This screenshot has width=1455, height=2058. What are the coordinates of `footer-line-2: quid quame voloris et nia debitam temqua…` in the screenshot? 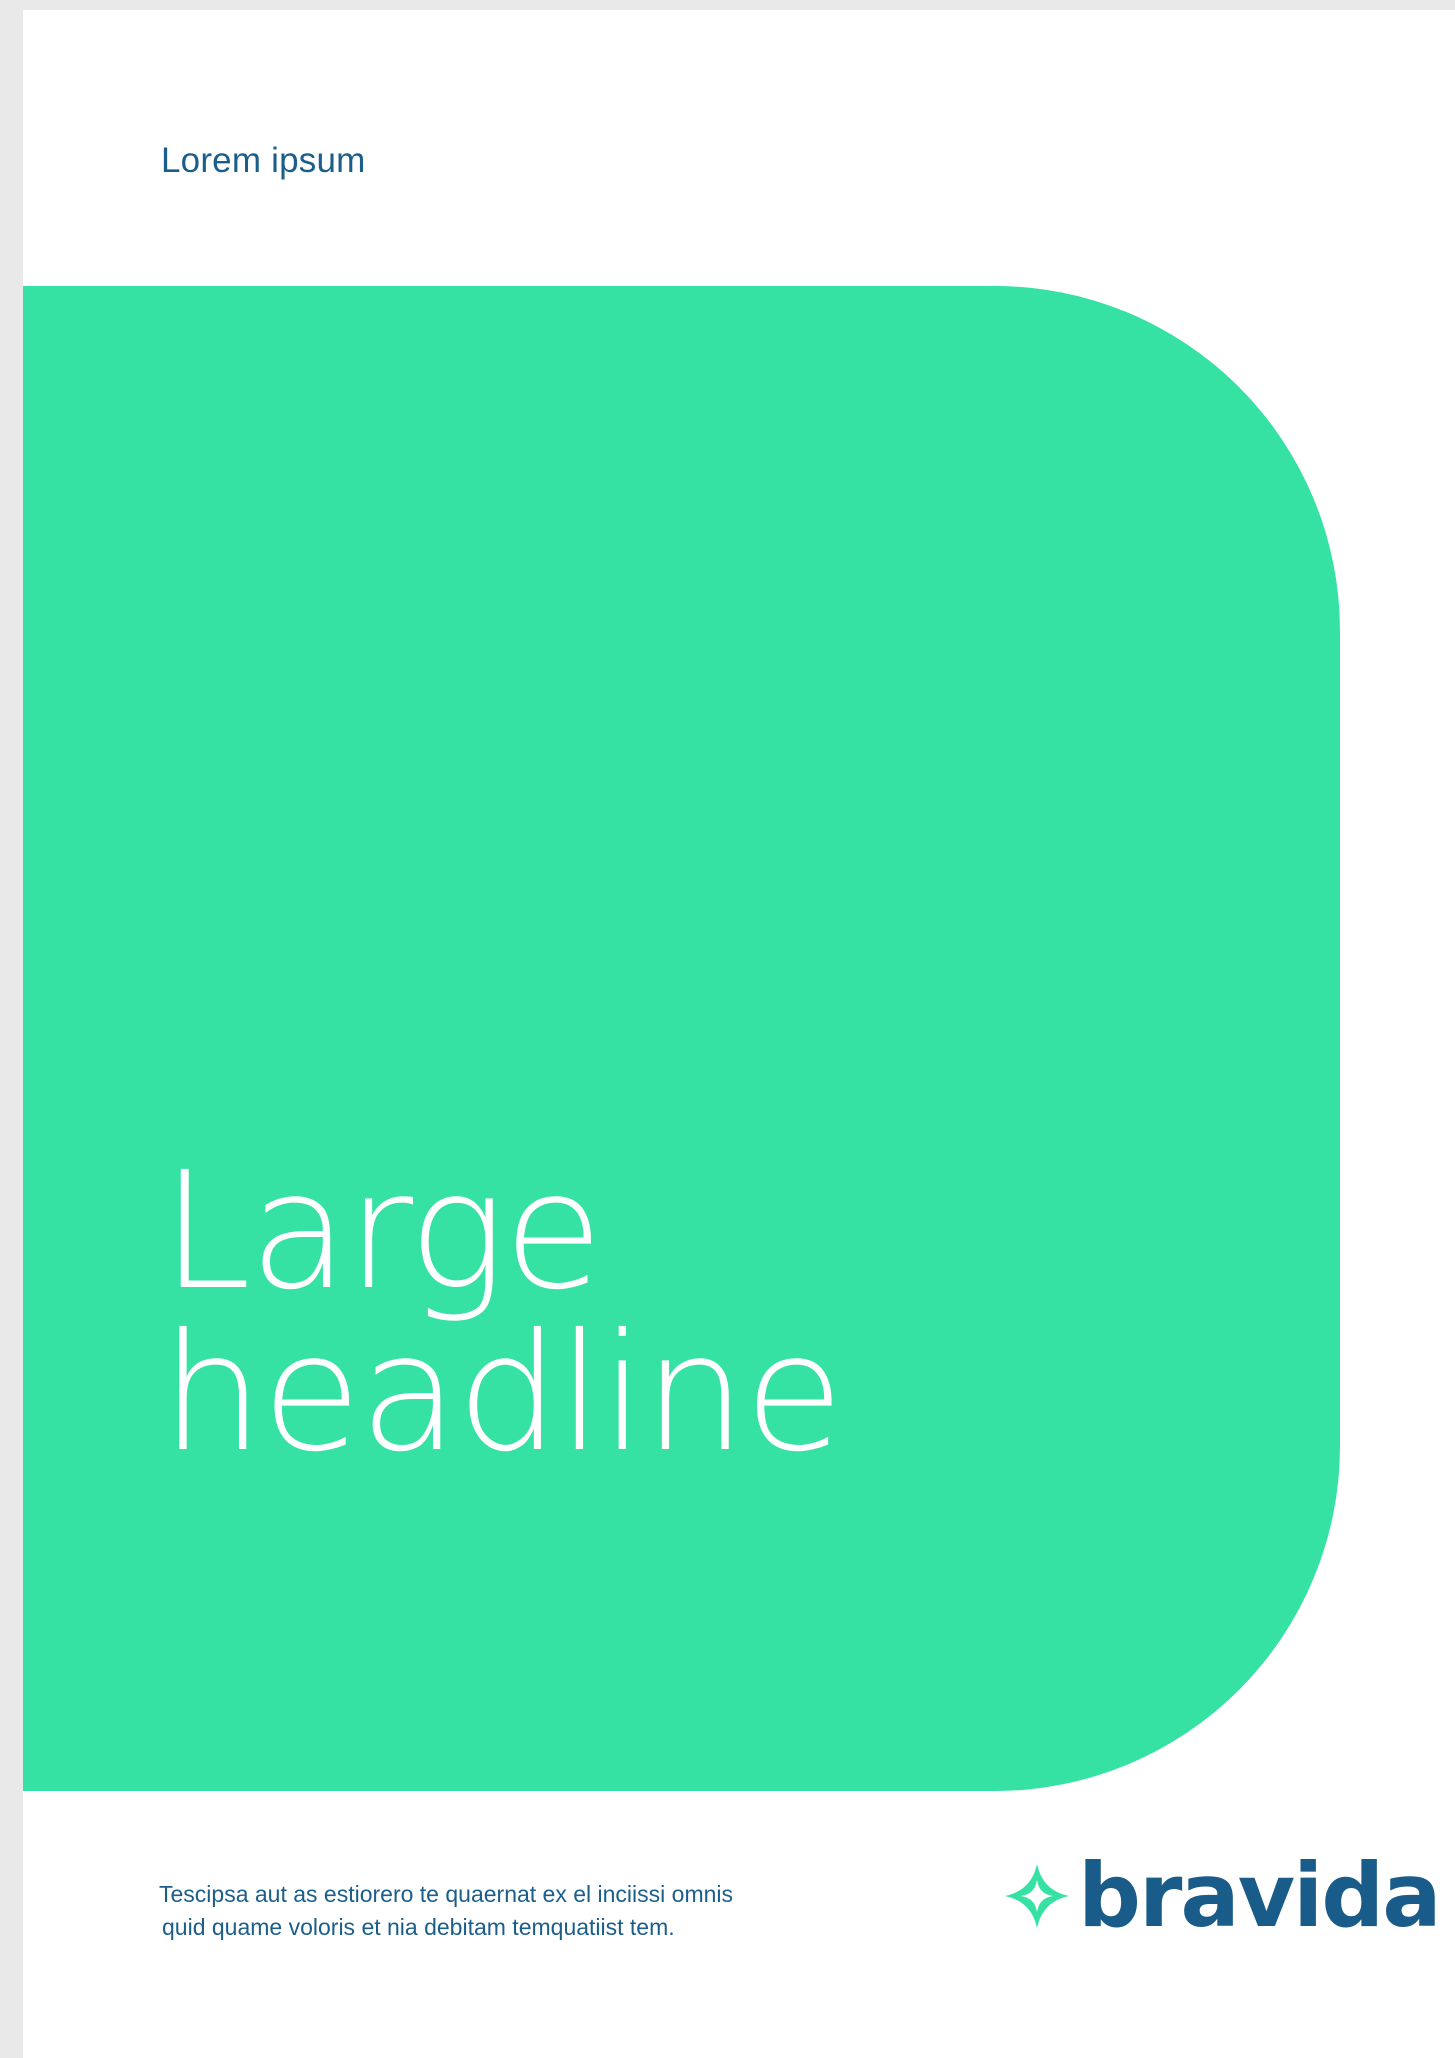 It's located at (418, 1927).